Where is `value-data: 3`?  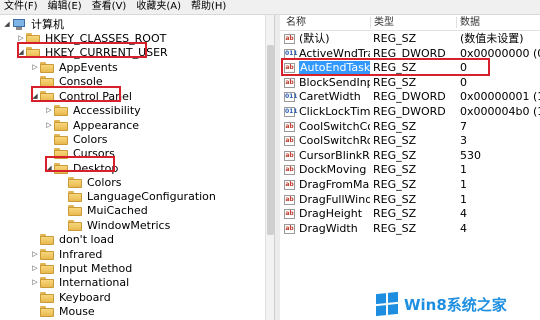 value-data: 3 is located at coordinates (463, 141).